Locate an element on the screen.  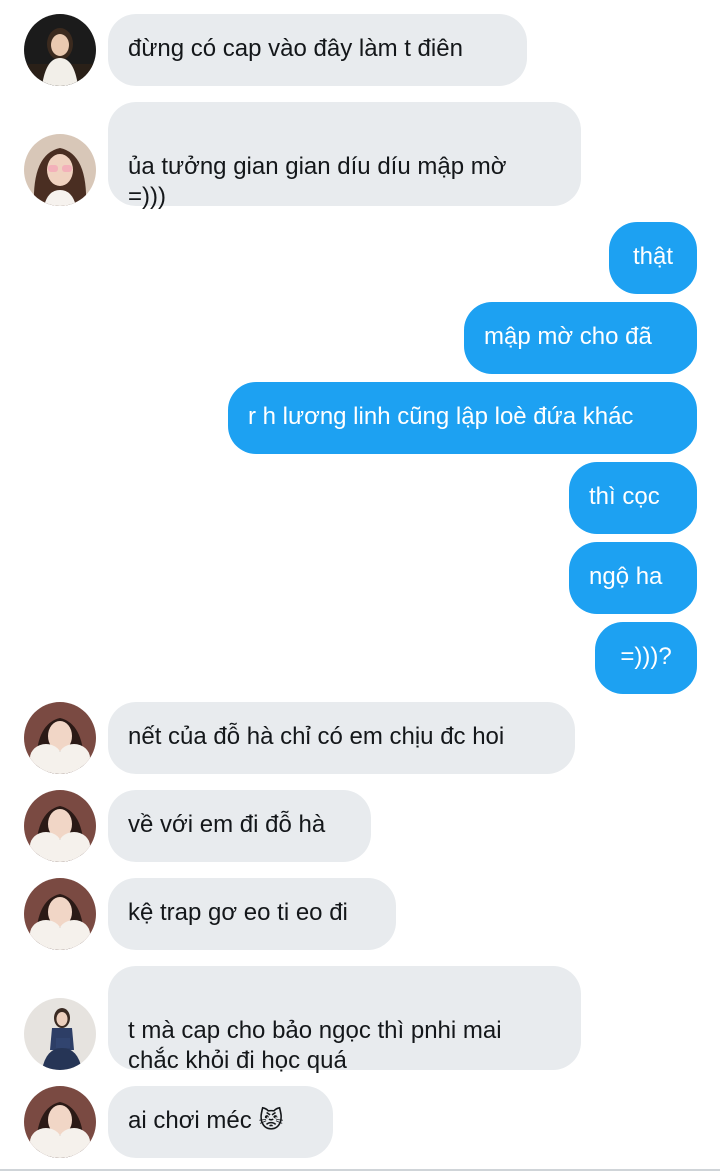
message-bubble-incoming: kệ trap gơ eo ti eo đi is located at coordinates (252, 914).